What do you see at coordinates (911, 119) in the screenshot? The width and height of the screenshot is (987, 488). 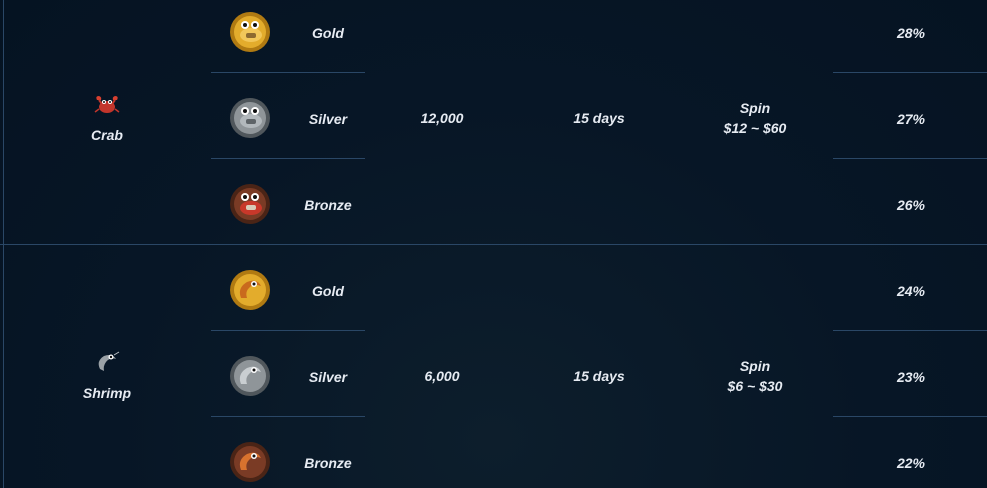 I see `percent-value: 27%` at bounding box center [911, 119].